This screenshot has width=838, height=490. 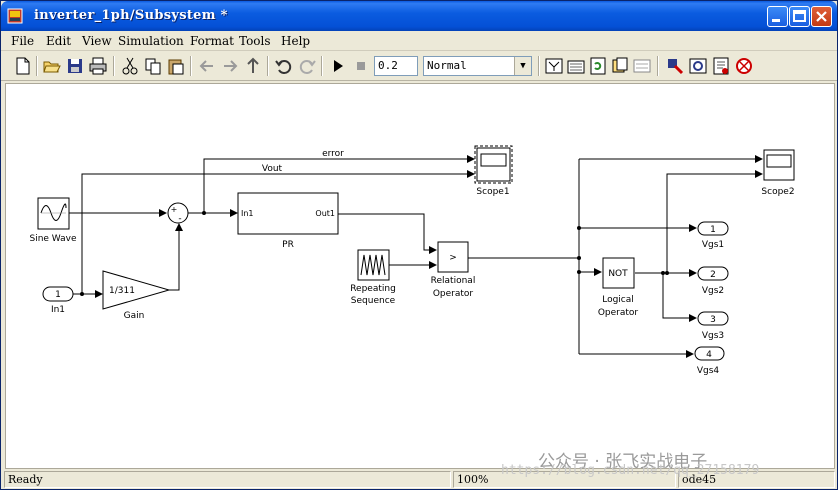 What do you see at coordinates (698, 66) in the screenshot?
I see `profiler-icon` at bounding box center [698, 66].